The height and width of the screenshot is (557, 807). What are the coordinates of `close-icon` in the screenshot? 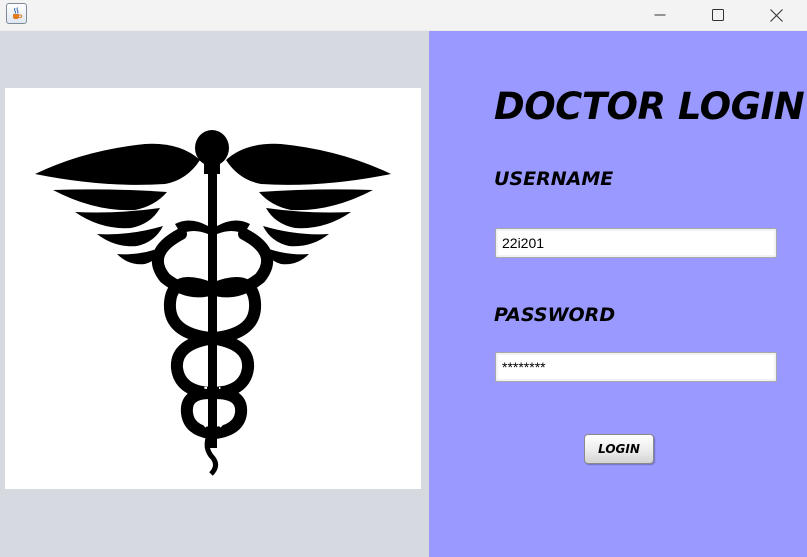 It's located at (776, 15).